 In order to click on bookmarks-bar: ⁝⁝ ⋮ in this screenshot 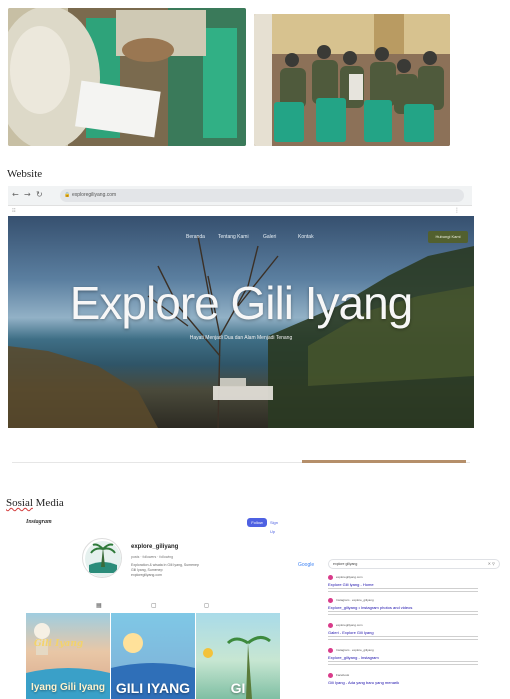, I will do `click(240, 211)`.